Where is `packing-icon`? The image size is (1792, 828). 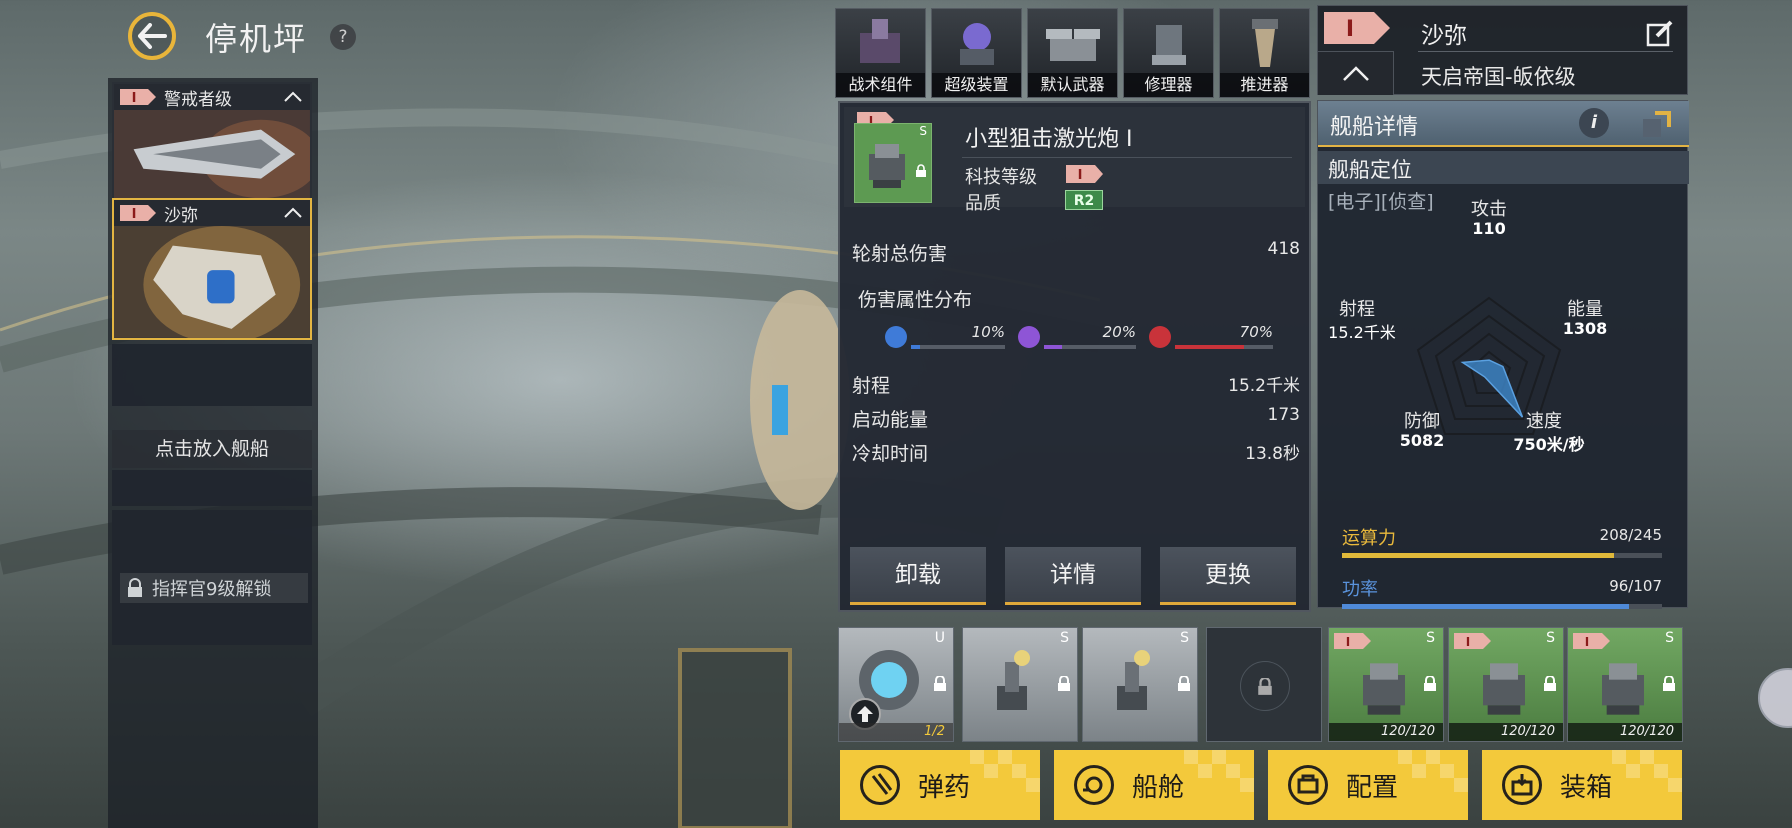 packing-icon is located at coordinates (1522, 785).